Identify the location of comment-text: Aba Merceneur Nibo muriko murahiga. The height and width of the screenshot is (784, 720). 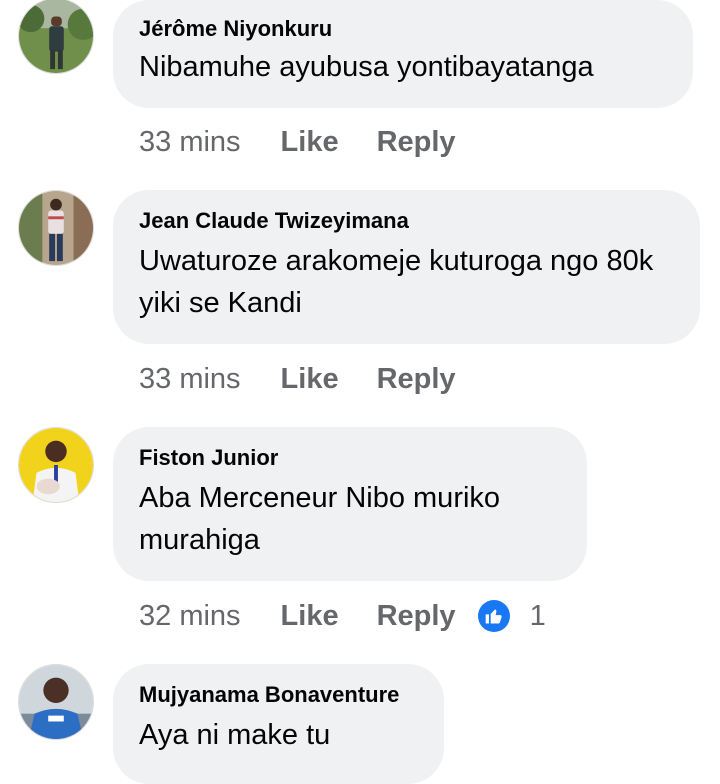
(320, 519).